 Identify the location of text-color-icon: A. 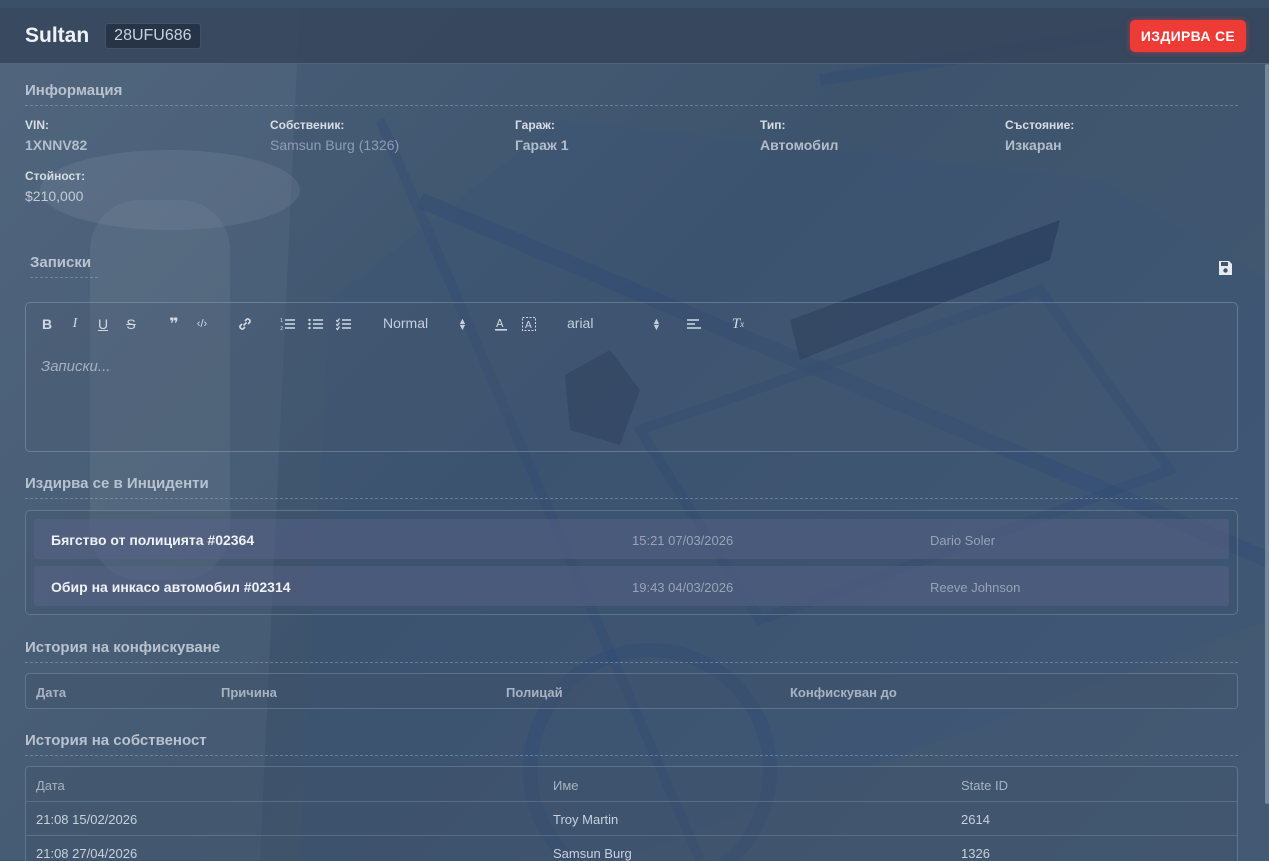
(501, 324).